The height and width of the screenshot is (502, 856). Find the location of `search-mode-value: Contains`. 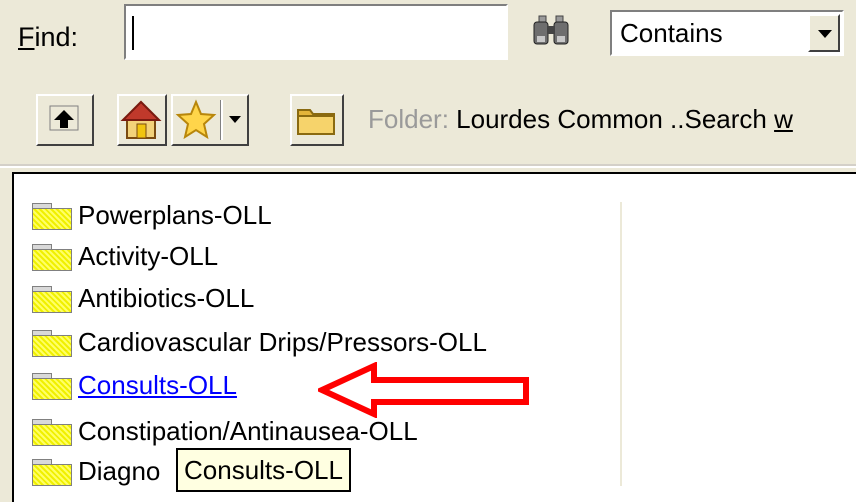

search-mode-value: Contains is located at coordinates (671, 33).